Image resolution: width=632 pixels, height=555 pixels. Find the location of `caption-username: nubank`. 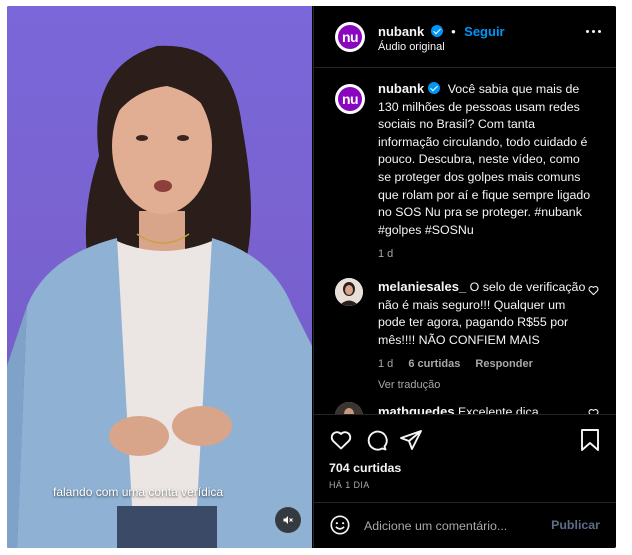

caption-username: nubank is located at coordinates (401, 88).